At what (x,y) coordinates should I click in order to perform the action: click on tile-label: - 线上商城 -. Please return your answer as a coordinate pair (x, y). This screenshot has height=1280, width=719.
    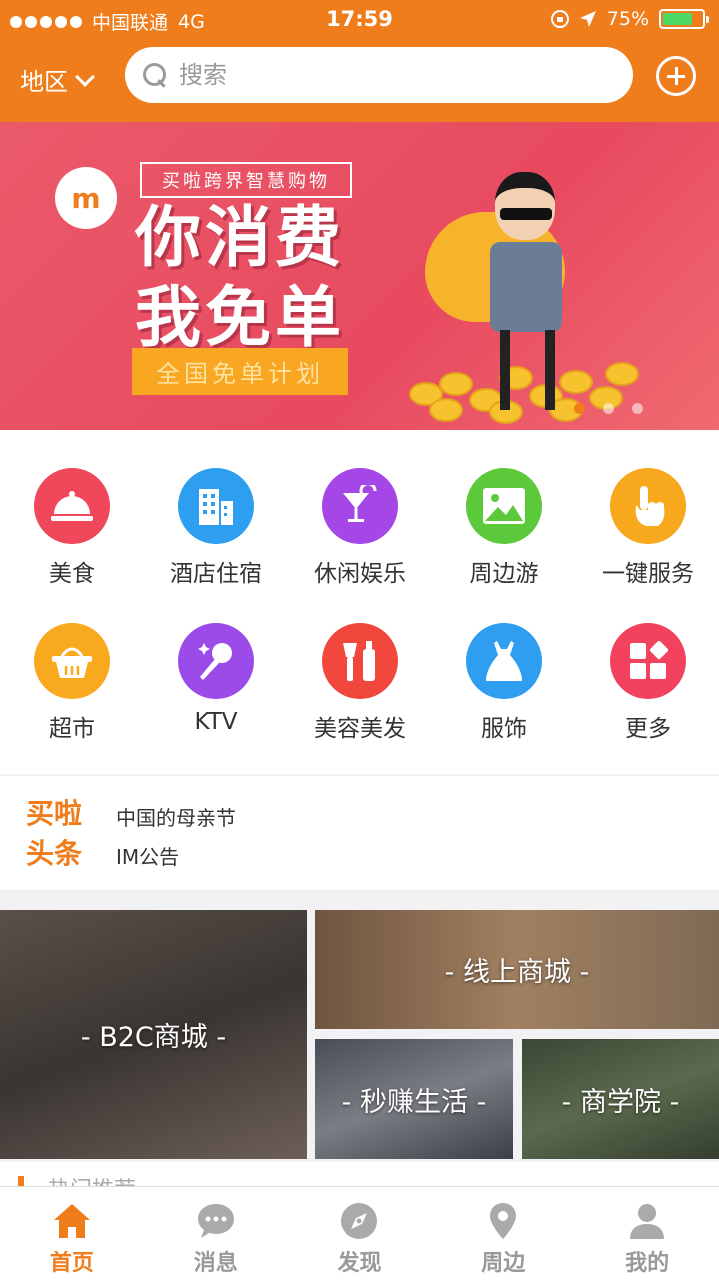
    Looking at the image, I should click on (517, 972).